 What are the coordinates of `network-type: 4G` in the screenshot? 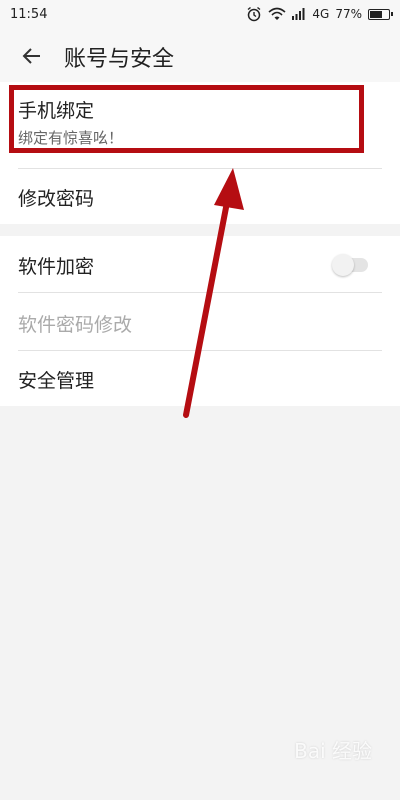 It's located at (321, 14).